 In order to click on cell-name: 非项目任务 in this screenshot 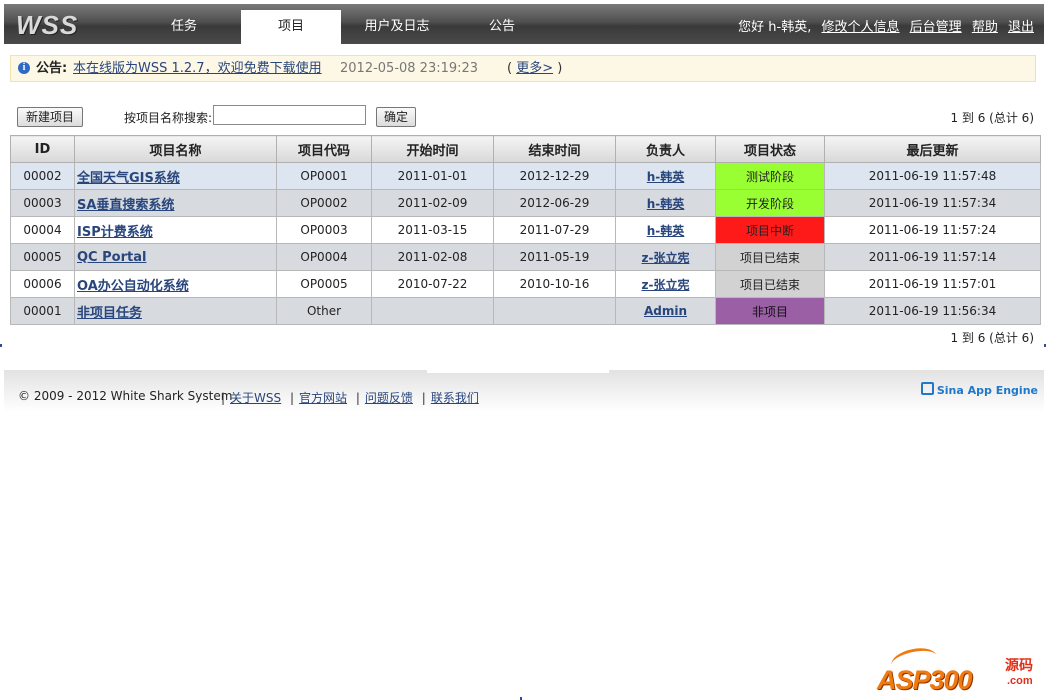, I will do `click(175, 311)`.